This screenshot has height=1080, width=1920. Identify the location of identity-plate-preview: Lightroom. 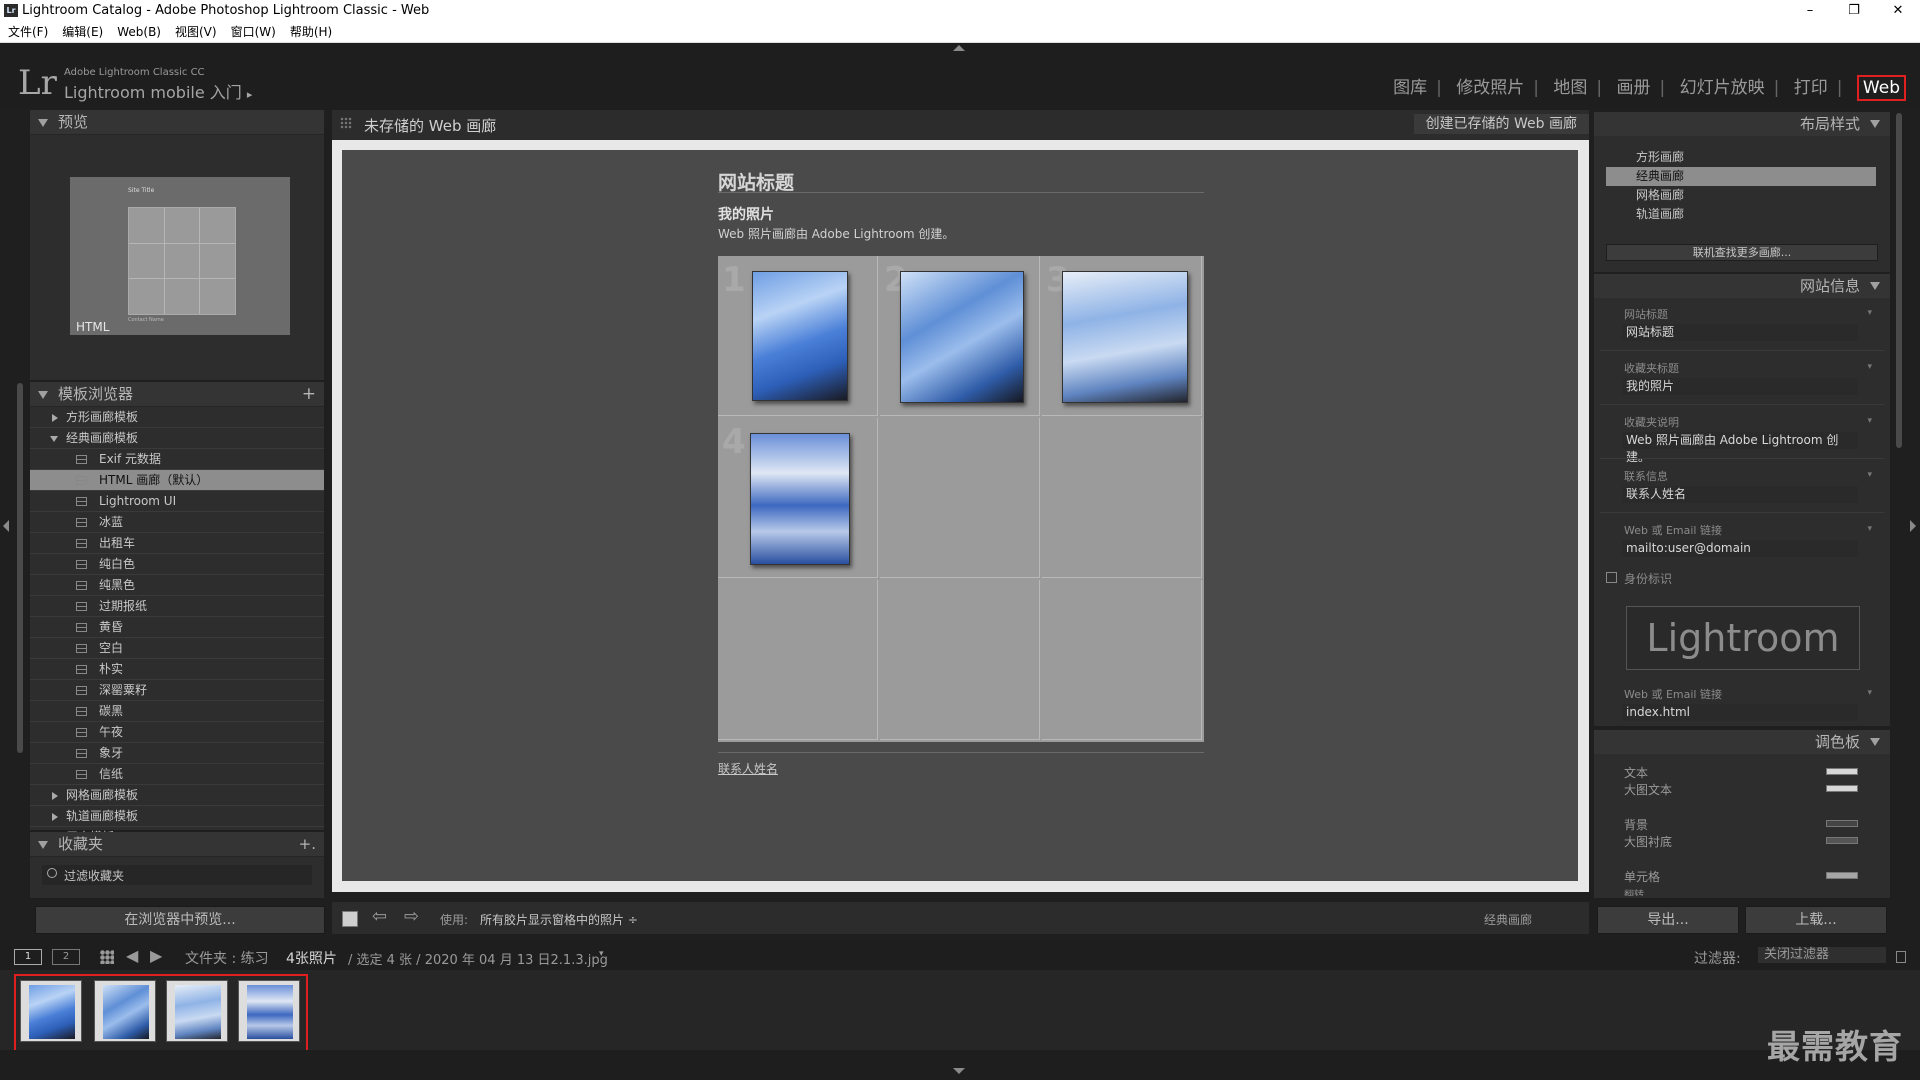
(1743, 638).